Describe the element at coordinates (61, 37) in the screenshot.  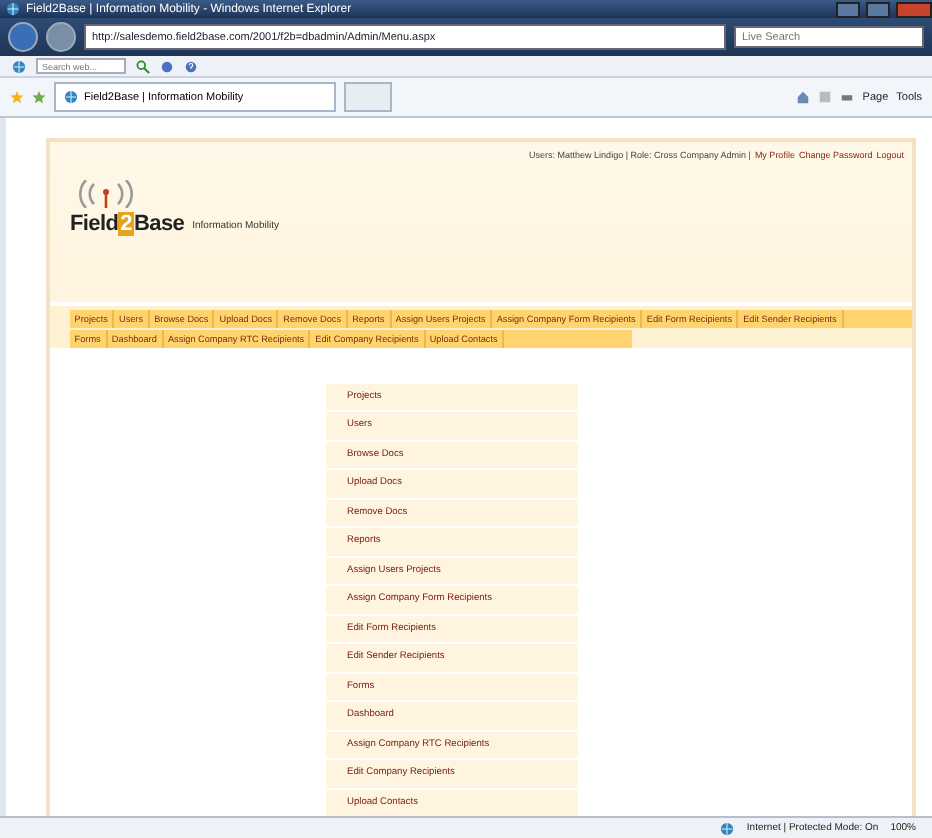
I see `forward-button` at that location.